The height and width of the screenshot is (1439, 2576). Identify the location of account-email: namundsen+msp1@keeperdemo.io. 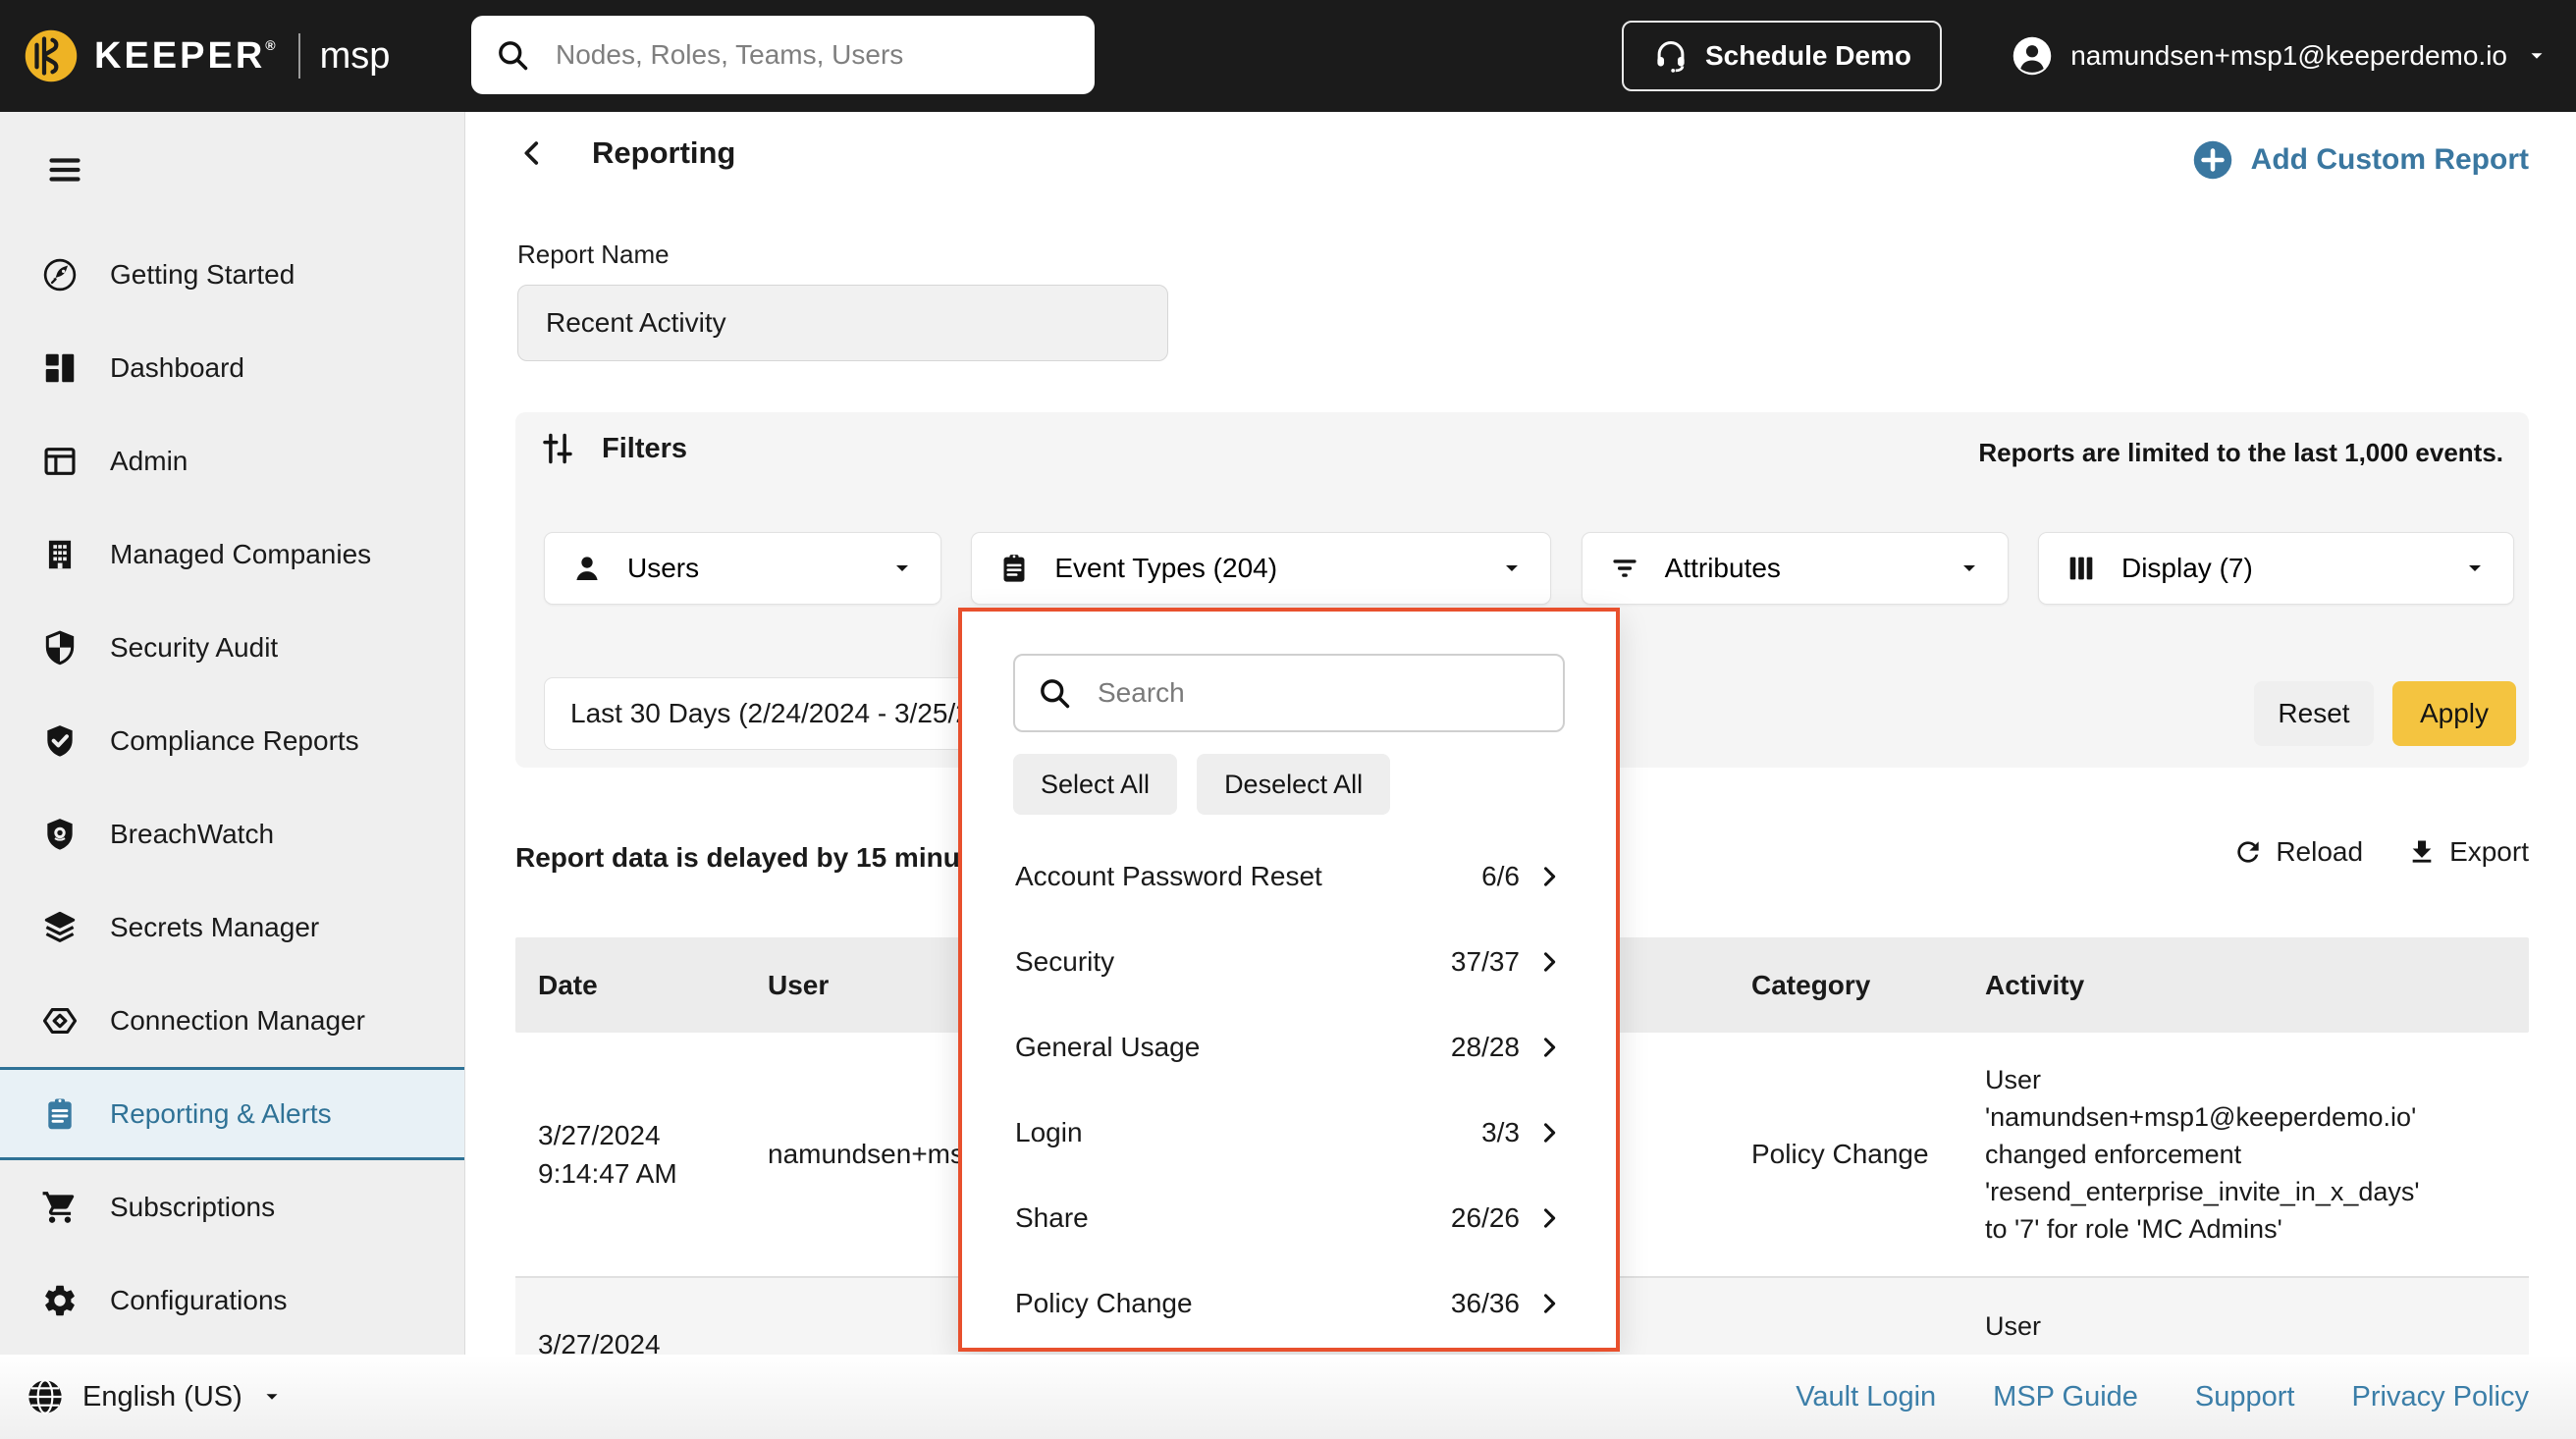
(2288, 55).